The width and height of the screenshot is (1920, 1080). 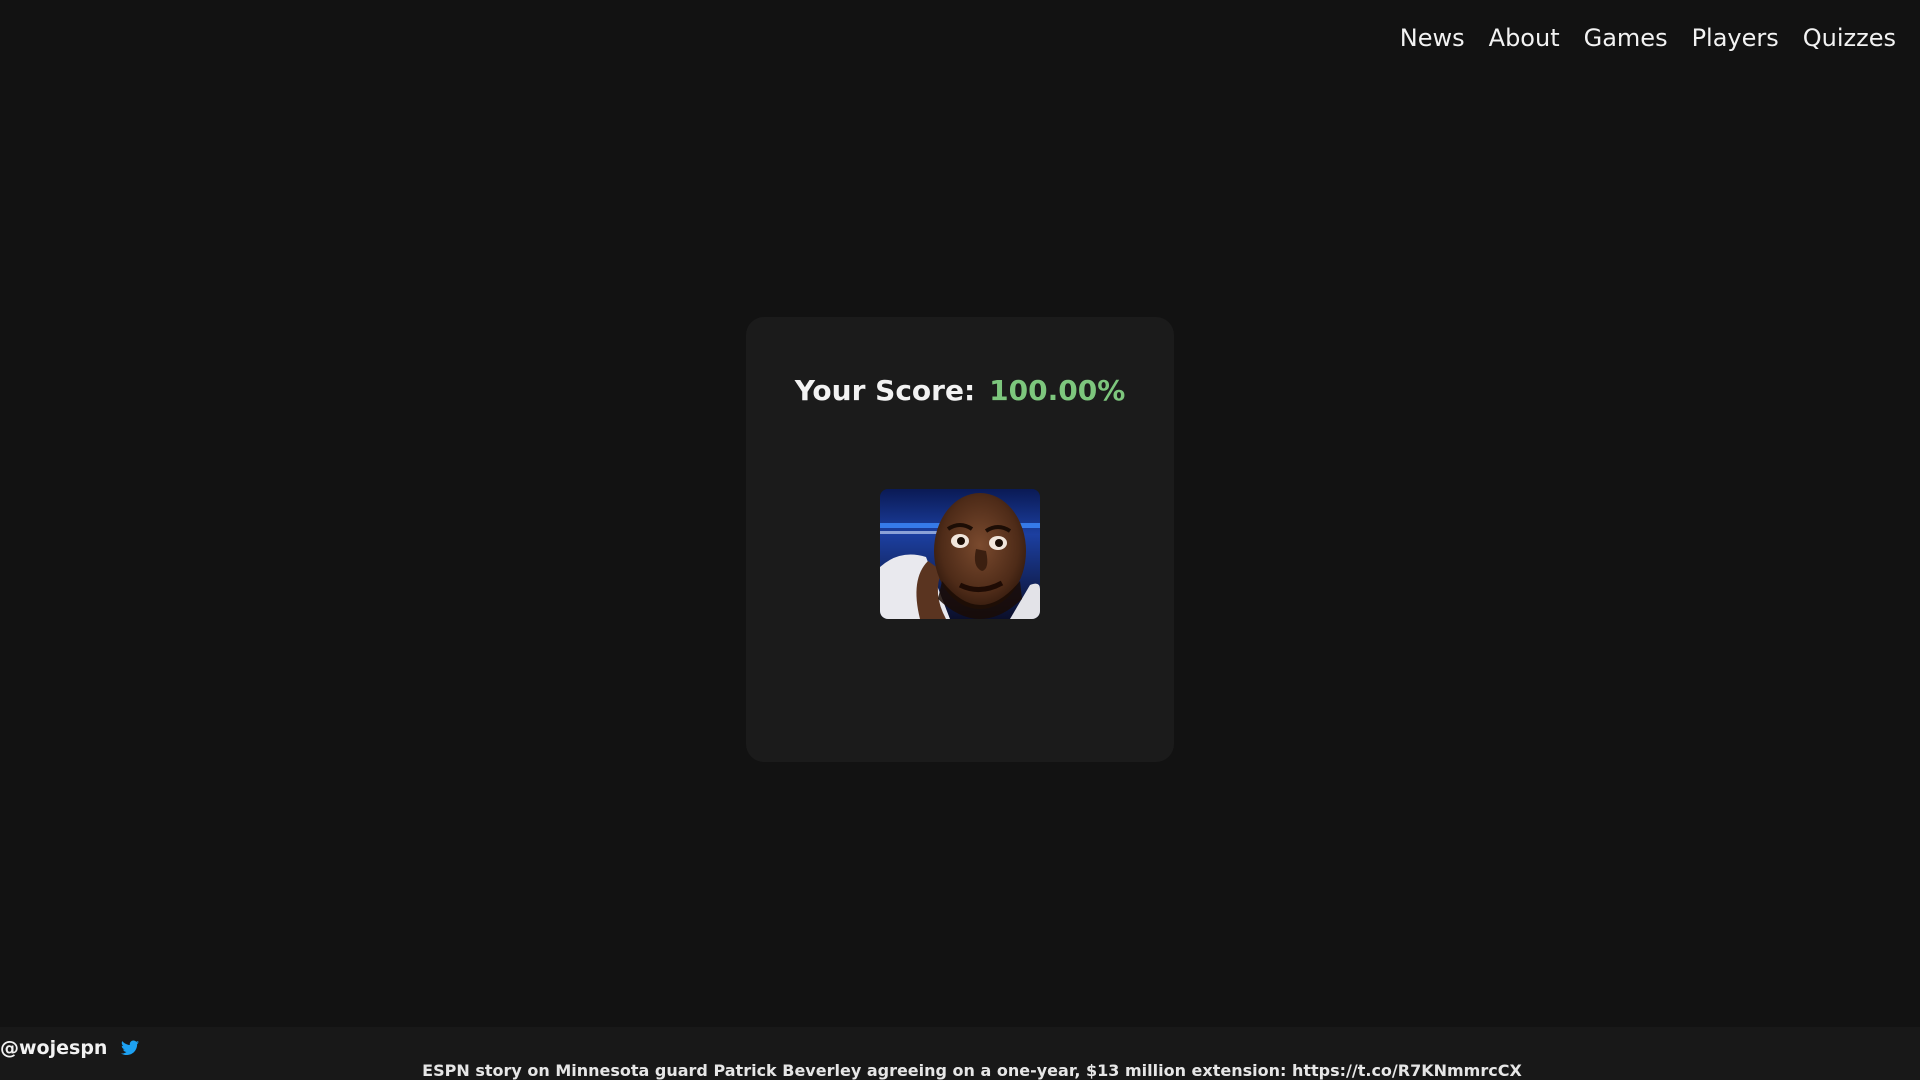 I want to click on score-card: Your Score: 100.00%, so click(x=960, y=539).